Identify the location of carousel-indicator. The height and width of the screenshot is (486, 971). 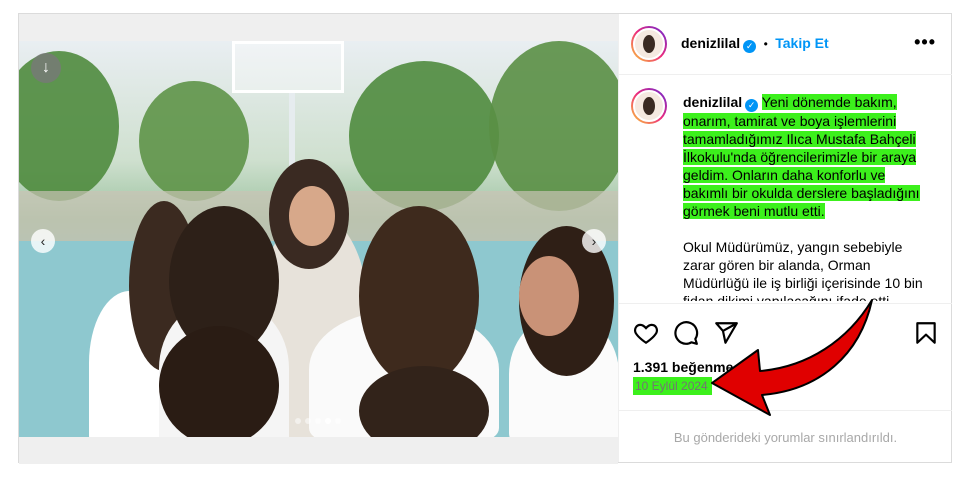
(318, 421).